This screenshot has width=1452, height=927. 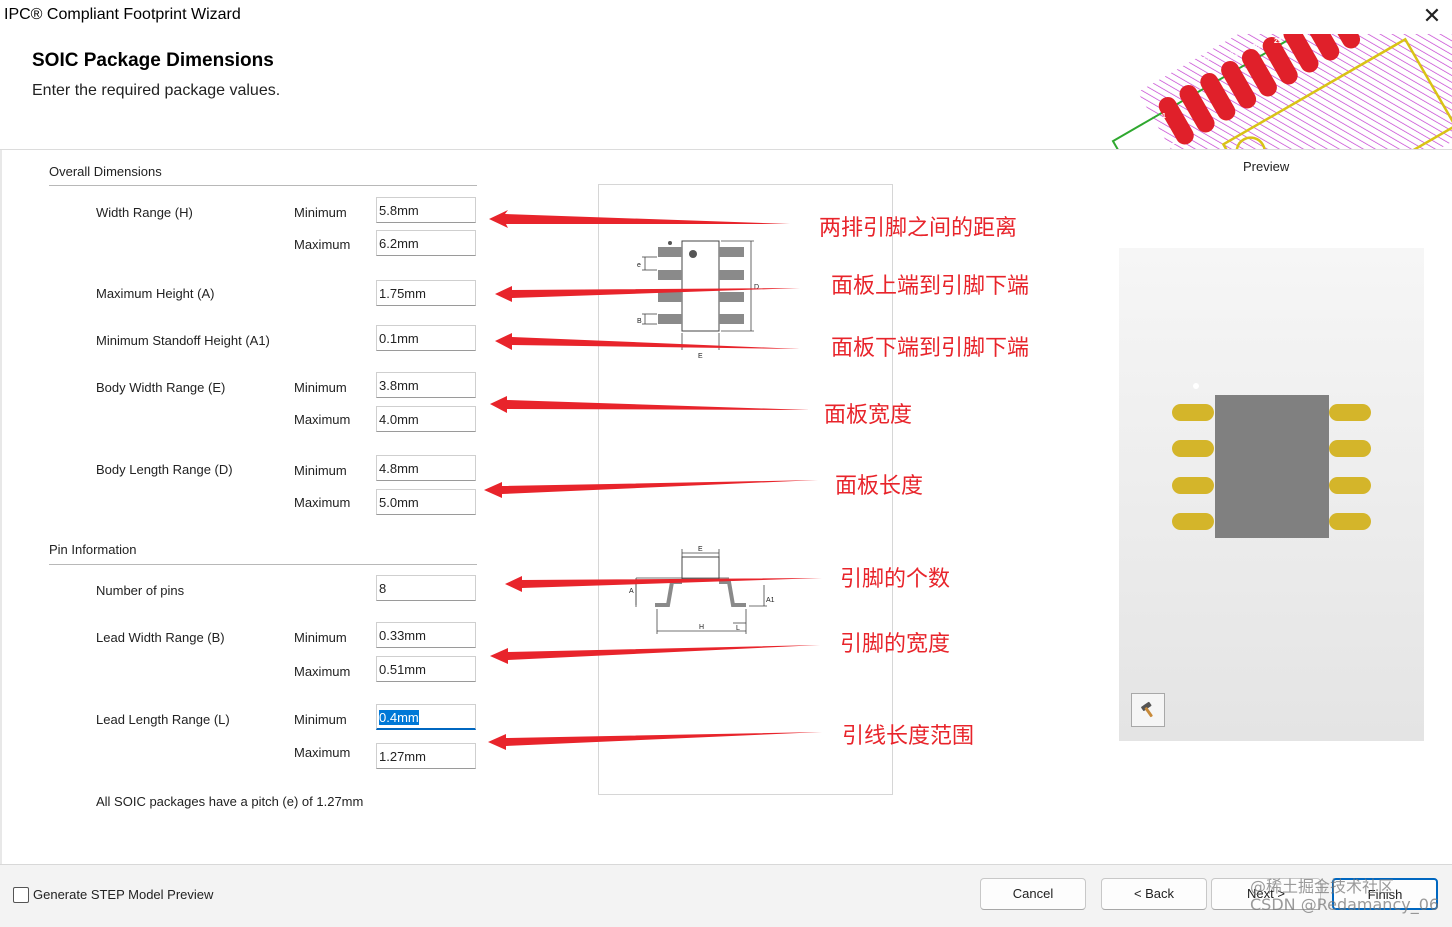 I want to click on body-width-label: Body Width Range (E), so click(x=160, y=387).